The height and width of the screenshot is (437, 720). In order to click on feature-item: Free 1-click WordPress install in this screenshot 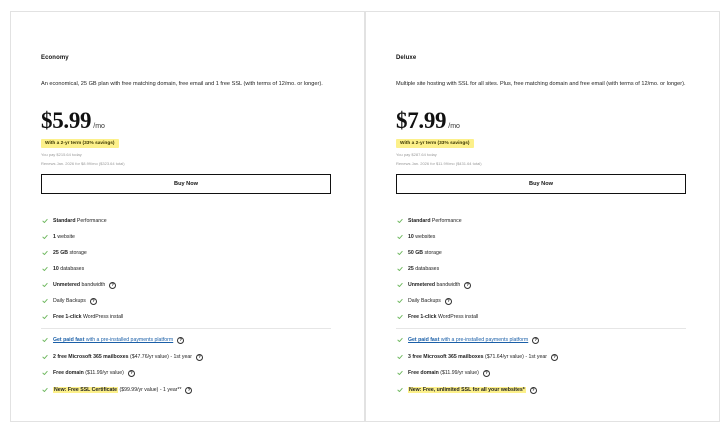, I will do `click(82, 317)`.